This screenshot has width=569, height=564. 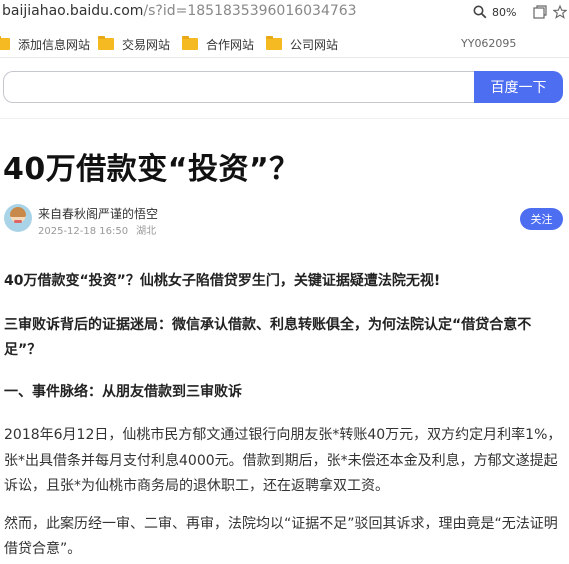 I want to click on divider, so click(x=284, y=118).